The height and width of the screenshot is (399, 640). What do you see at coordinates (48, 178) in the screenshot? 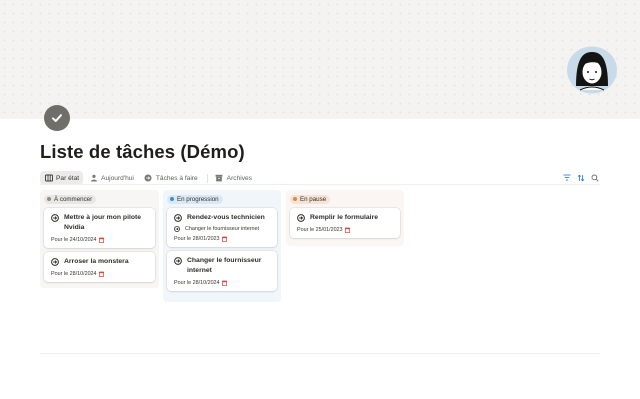
I see `board-icon` at bounding box center [48, 178].